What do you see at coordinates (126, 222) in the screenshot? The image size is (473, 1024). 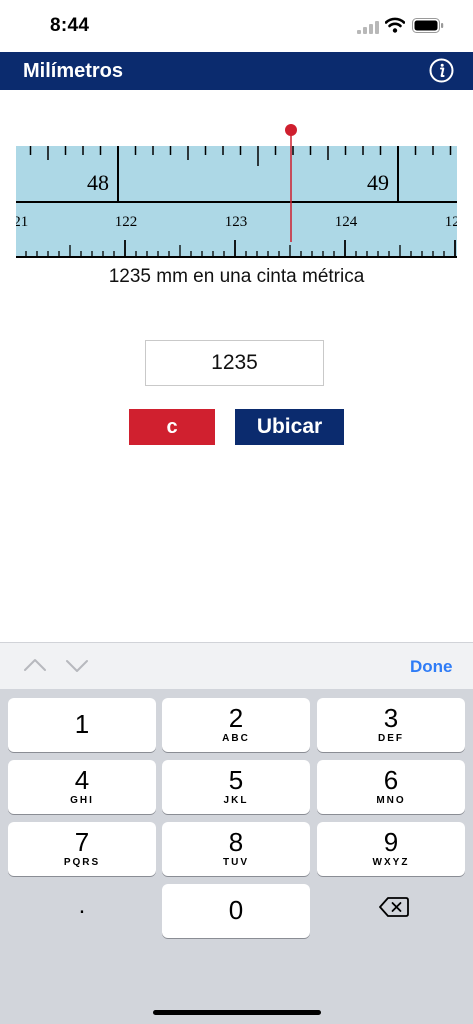 I see `cm-label: 122` at bounding box center [126, 222].